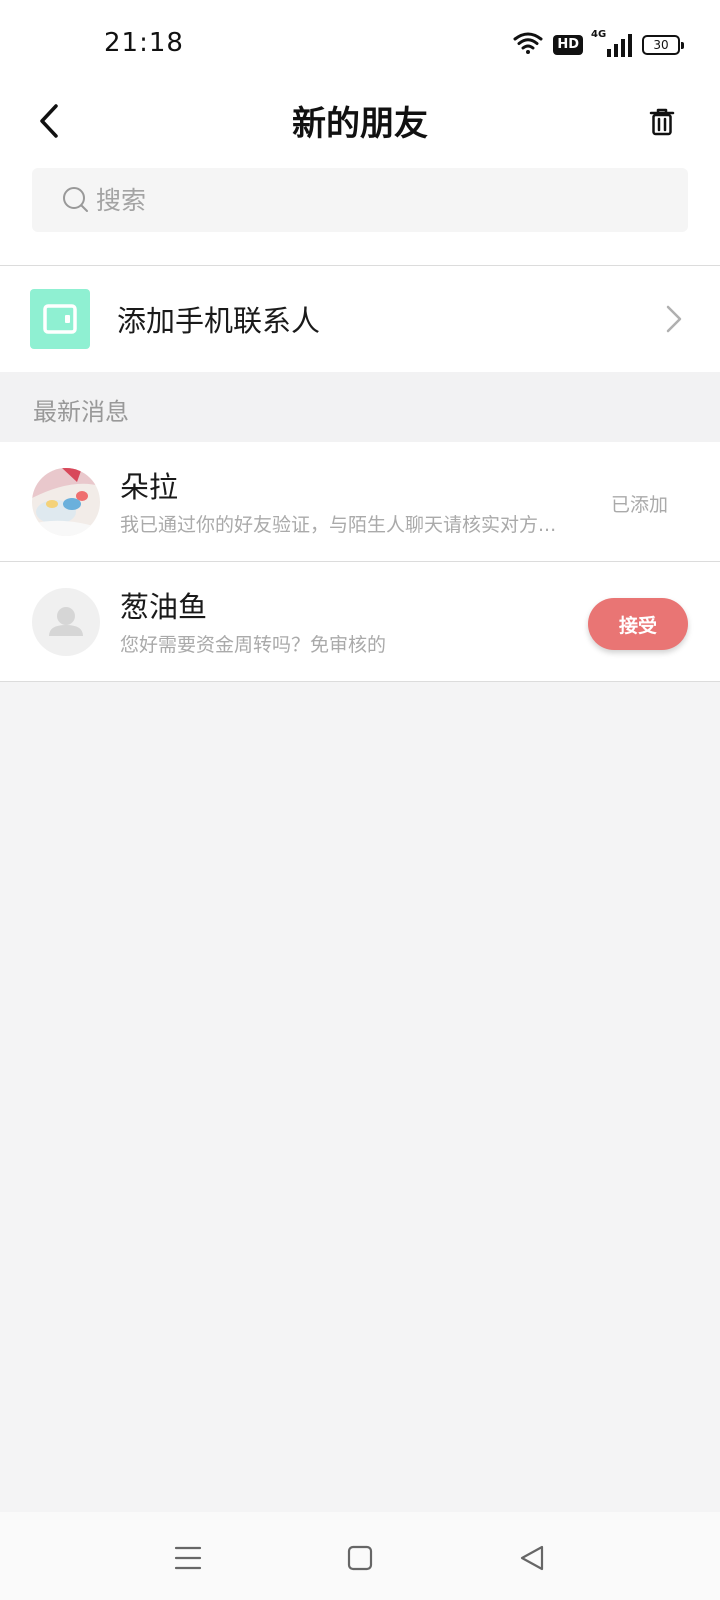 The height and width of the screenshot is (1600, 720). I want to click on back-nav-button, so click(532, 1558).